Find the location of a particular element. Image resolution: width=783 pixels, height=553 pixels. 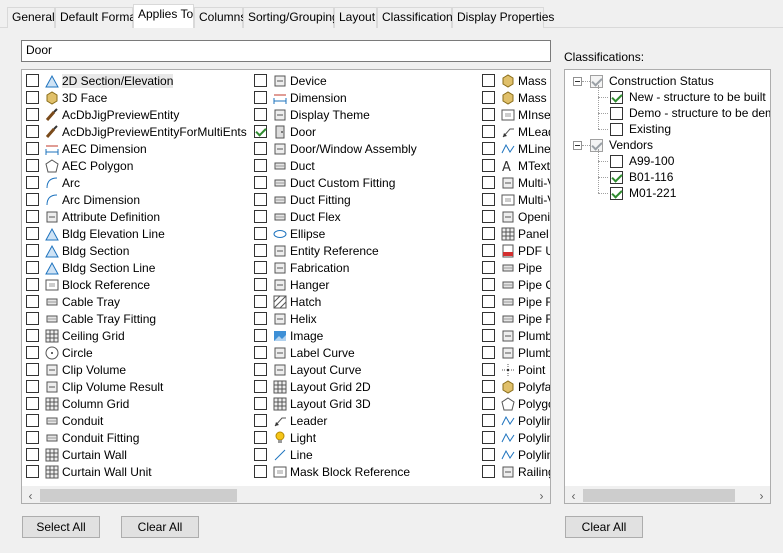

object-type-item: Cable Tray Fitting is located at coordinates (91, 318).